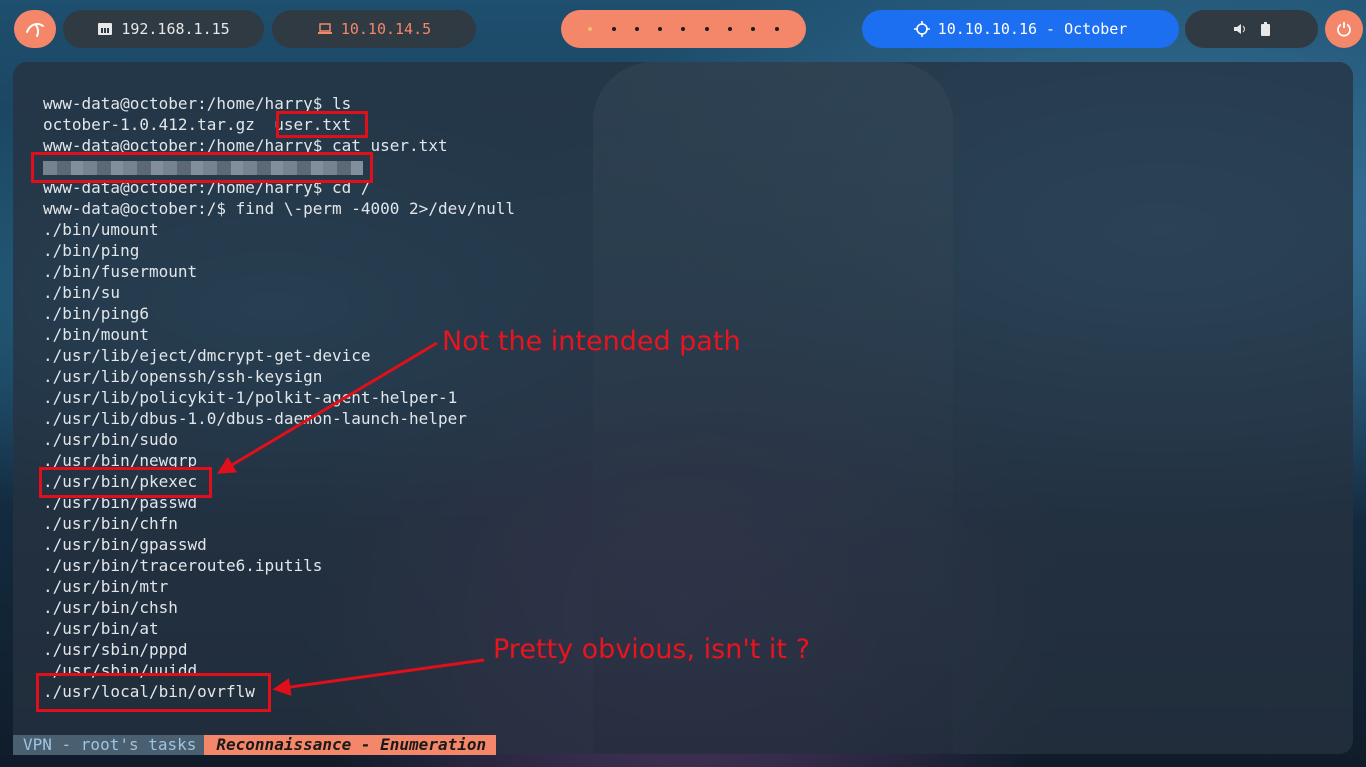  What do you see at coordinates (591, 341) in the screenshot?
I see `annotation-not-intended: Not the intended path` at bounding box center [591, 341].